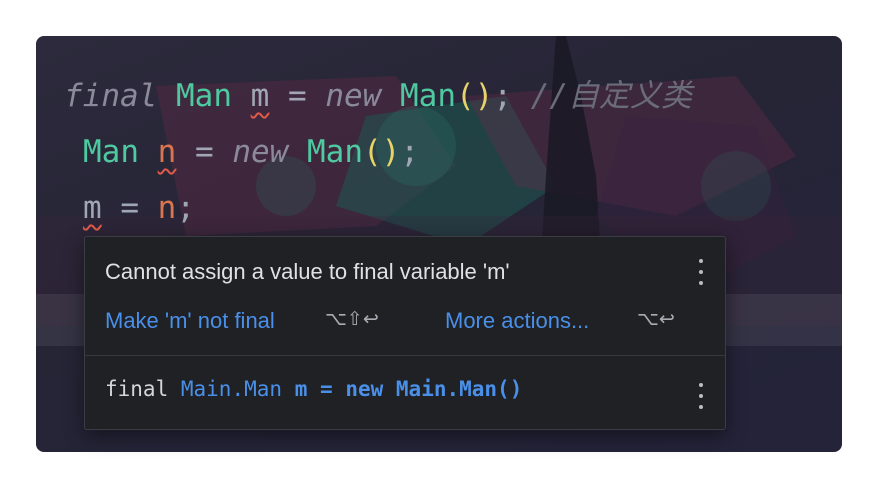 Image resolution: width=878 pixels, height=488 pixels. Describe the element at coordinates (260, 96) in the screenshot. I see `variable-m: m` at that location.